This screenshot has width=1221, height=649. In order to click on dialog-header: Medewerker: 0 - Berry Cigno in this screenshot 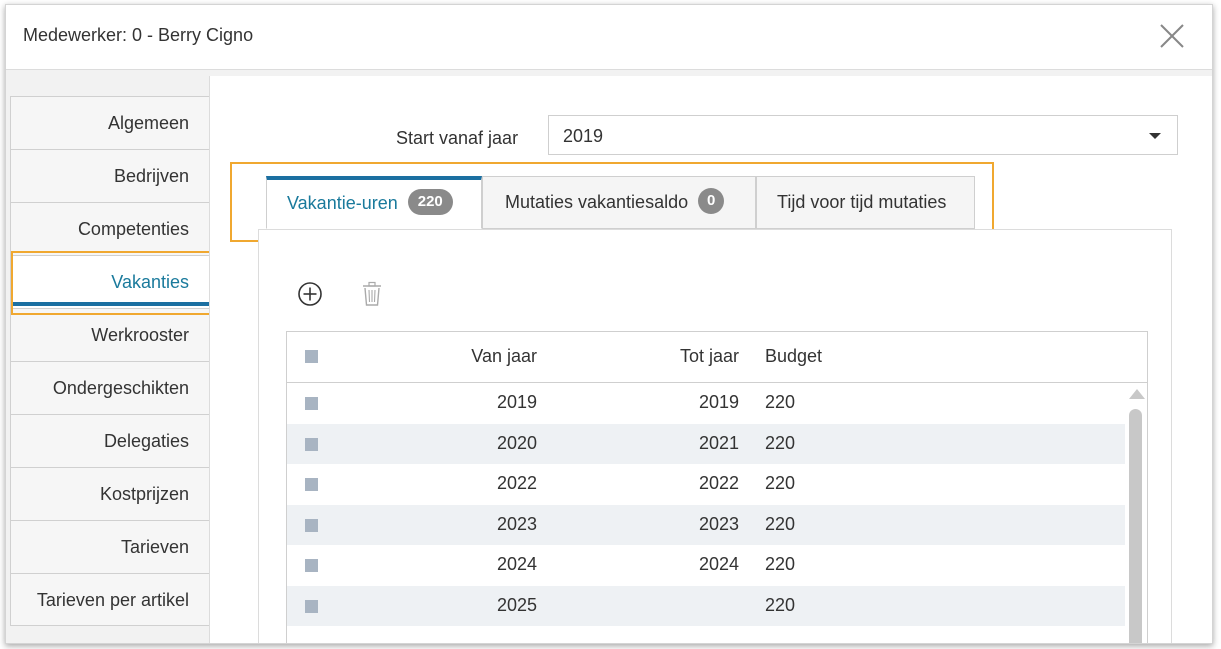, I will do `click(609, 37)`.